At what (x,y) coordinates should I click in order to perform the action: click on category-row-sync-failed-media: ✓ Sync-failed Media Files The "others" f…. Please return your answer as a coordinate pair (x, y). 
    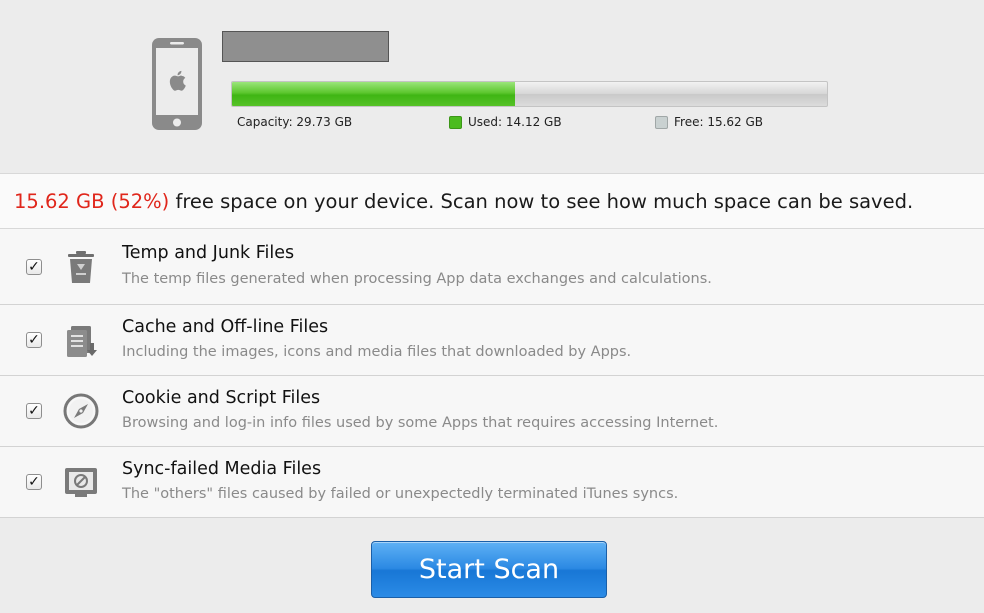
    Looking at the image, I should click on (492, 482).